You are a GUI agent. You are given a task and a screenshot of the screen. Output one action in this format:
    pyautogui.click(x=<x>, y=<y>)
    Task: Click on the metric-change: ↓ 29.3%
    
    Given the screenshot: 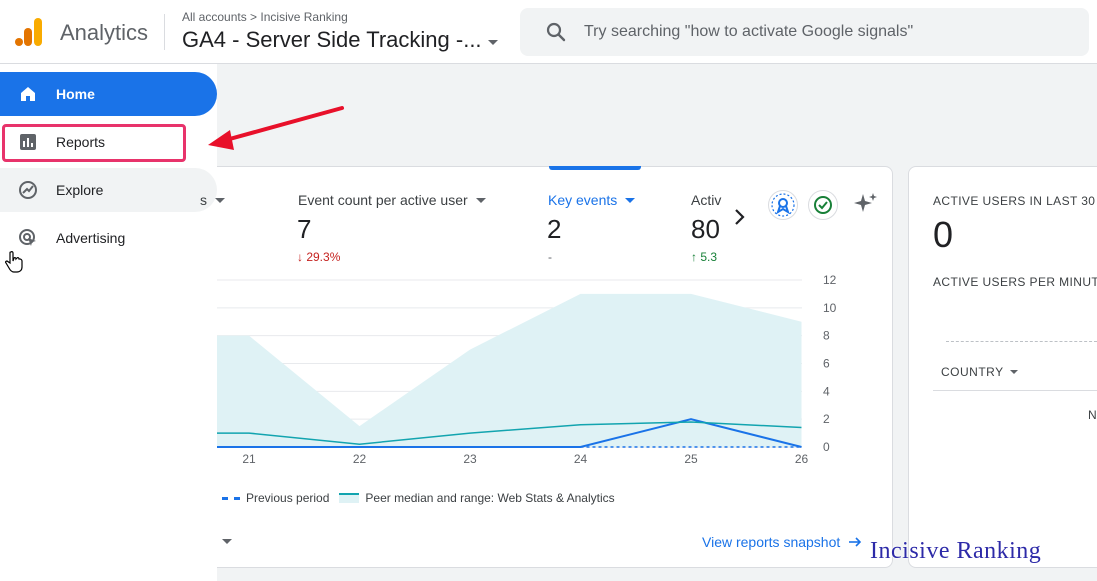 What is the action you would take?
    pyautogui.click(x=319, y=257)
    